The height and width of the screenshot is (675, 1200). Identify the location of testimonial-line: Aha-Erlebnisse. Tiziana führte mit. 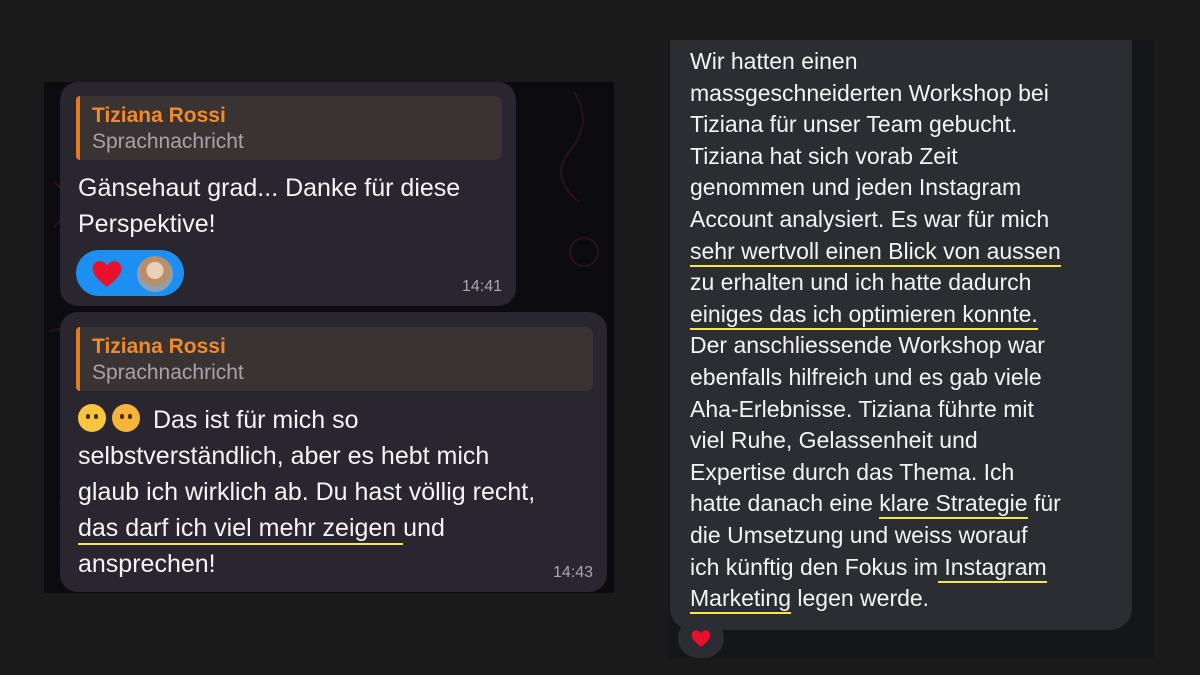
(905, 410).